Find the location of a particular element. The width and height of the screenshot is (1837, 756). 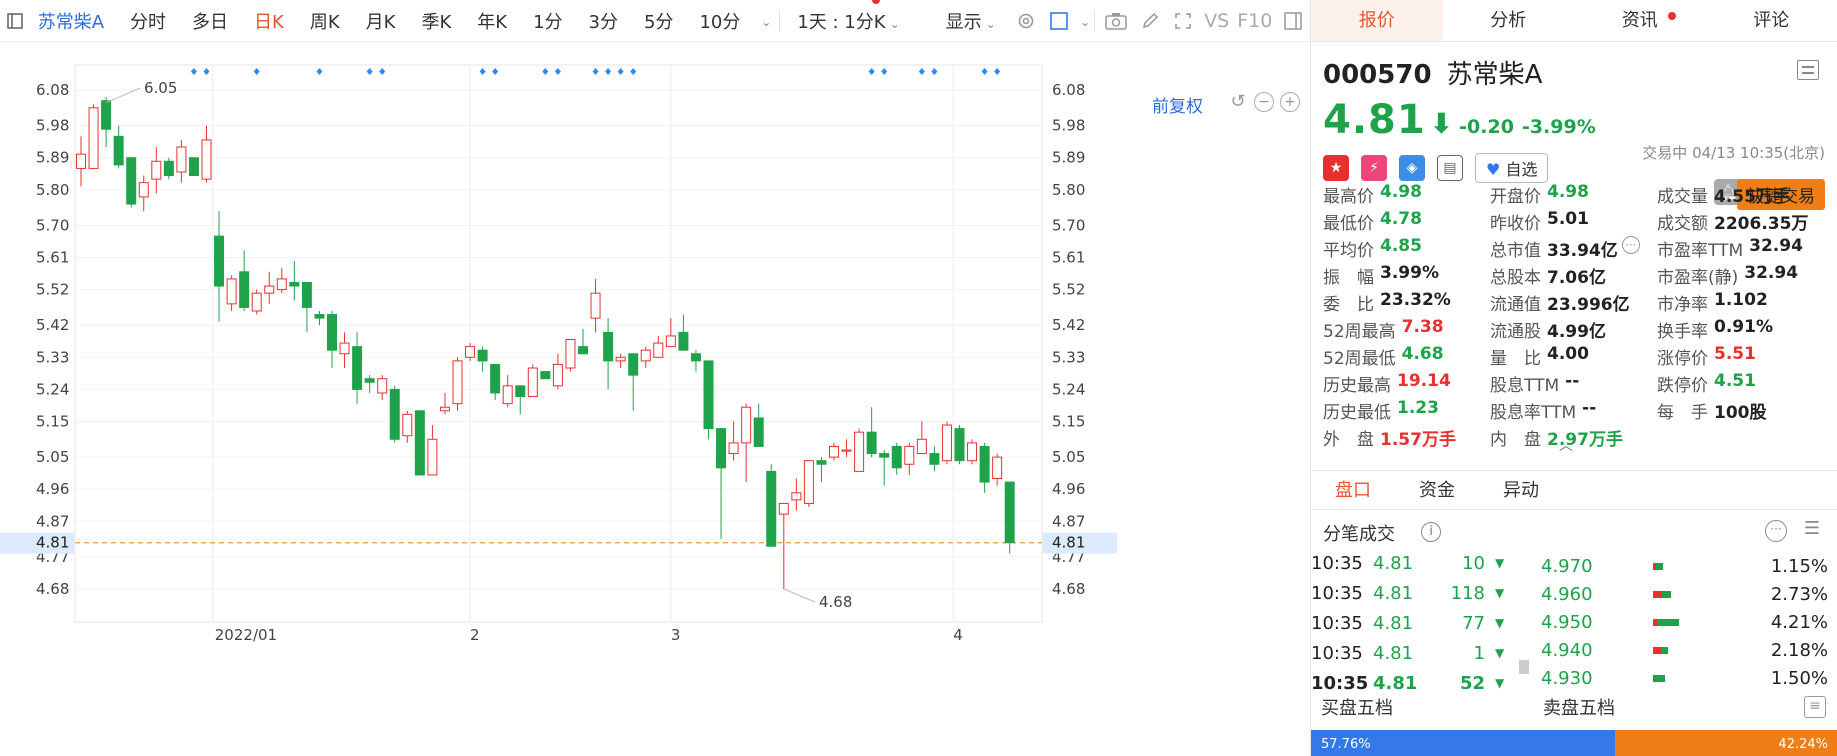

reset-icon: ↺ is located at coordinates (1238, 102).